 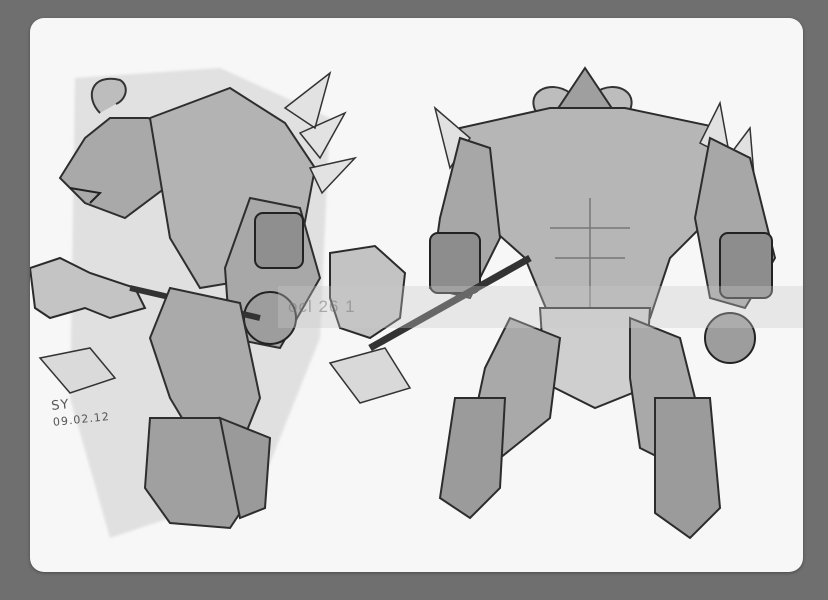 What do you see at coordinates (81, 411) in the screenshot?
I see `artist-signature: SY 09.02.12` at bounding box center [81, 411].